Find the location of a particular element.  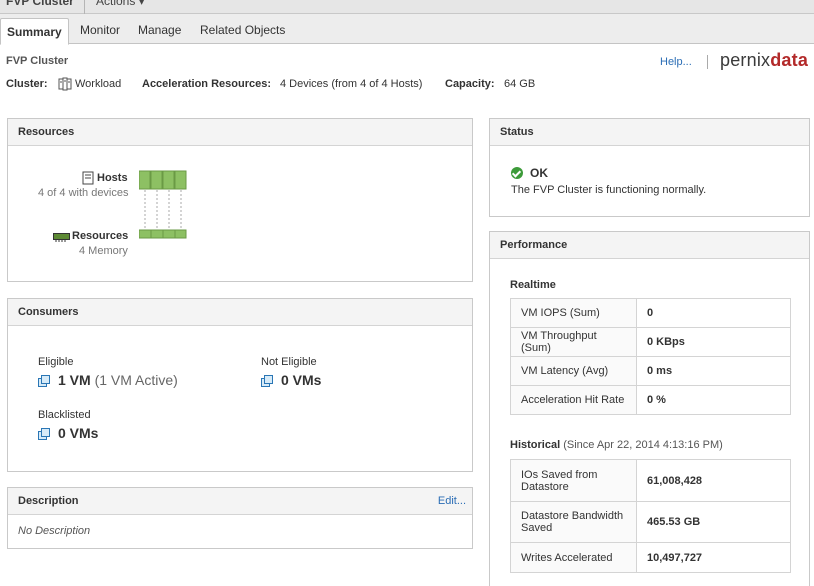

table-row: VM Latency (Avg) 0 ms is located at coordinates (650, 371).